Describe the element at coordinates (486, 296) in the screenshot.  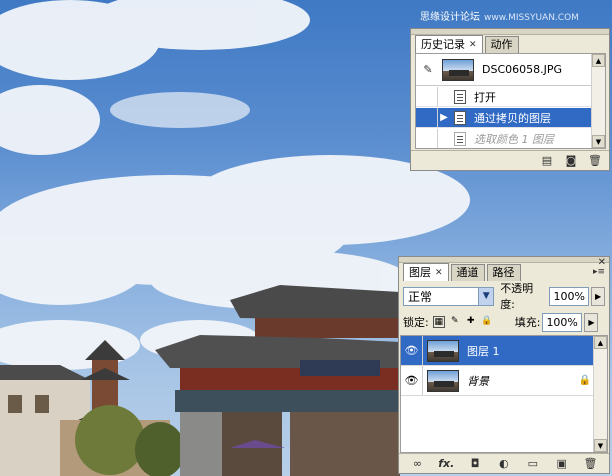
I see `chevron-down-icon: ▼` at that location.